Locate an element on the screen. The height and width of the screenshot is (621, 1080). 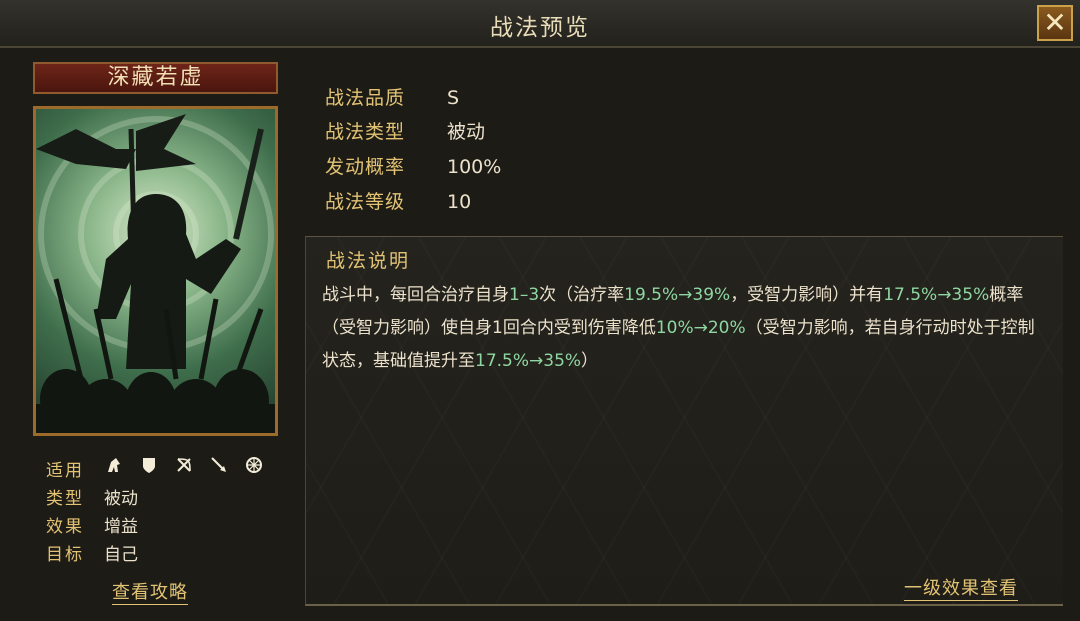
attr-level-row: 战法等级 10 is located at coordinates (398, 200).